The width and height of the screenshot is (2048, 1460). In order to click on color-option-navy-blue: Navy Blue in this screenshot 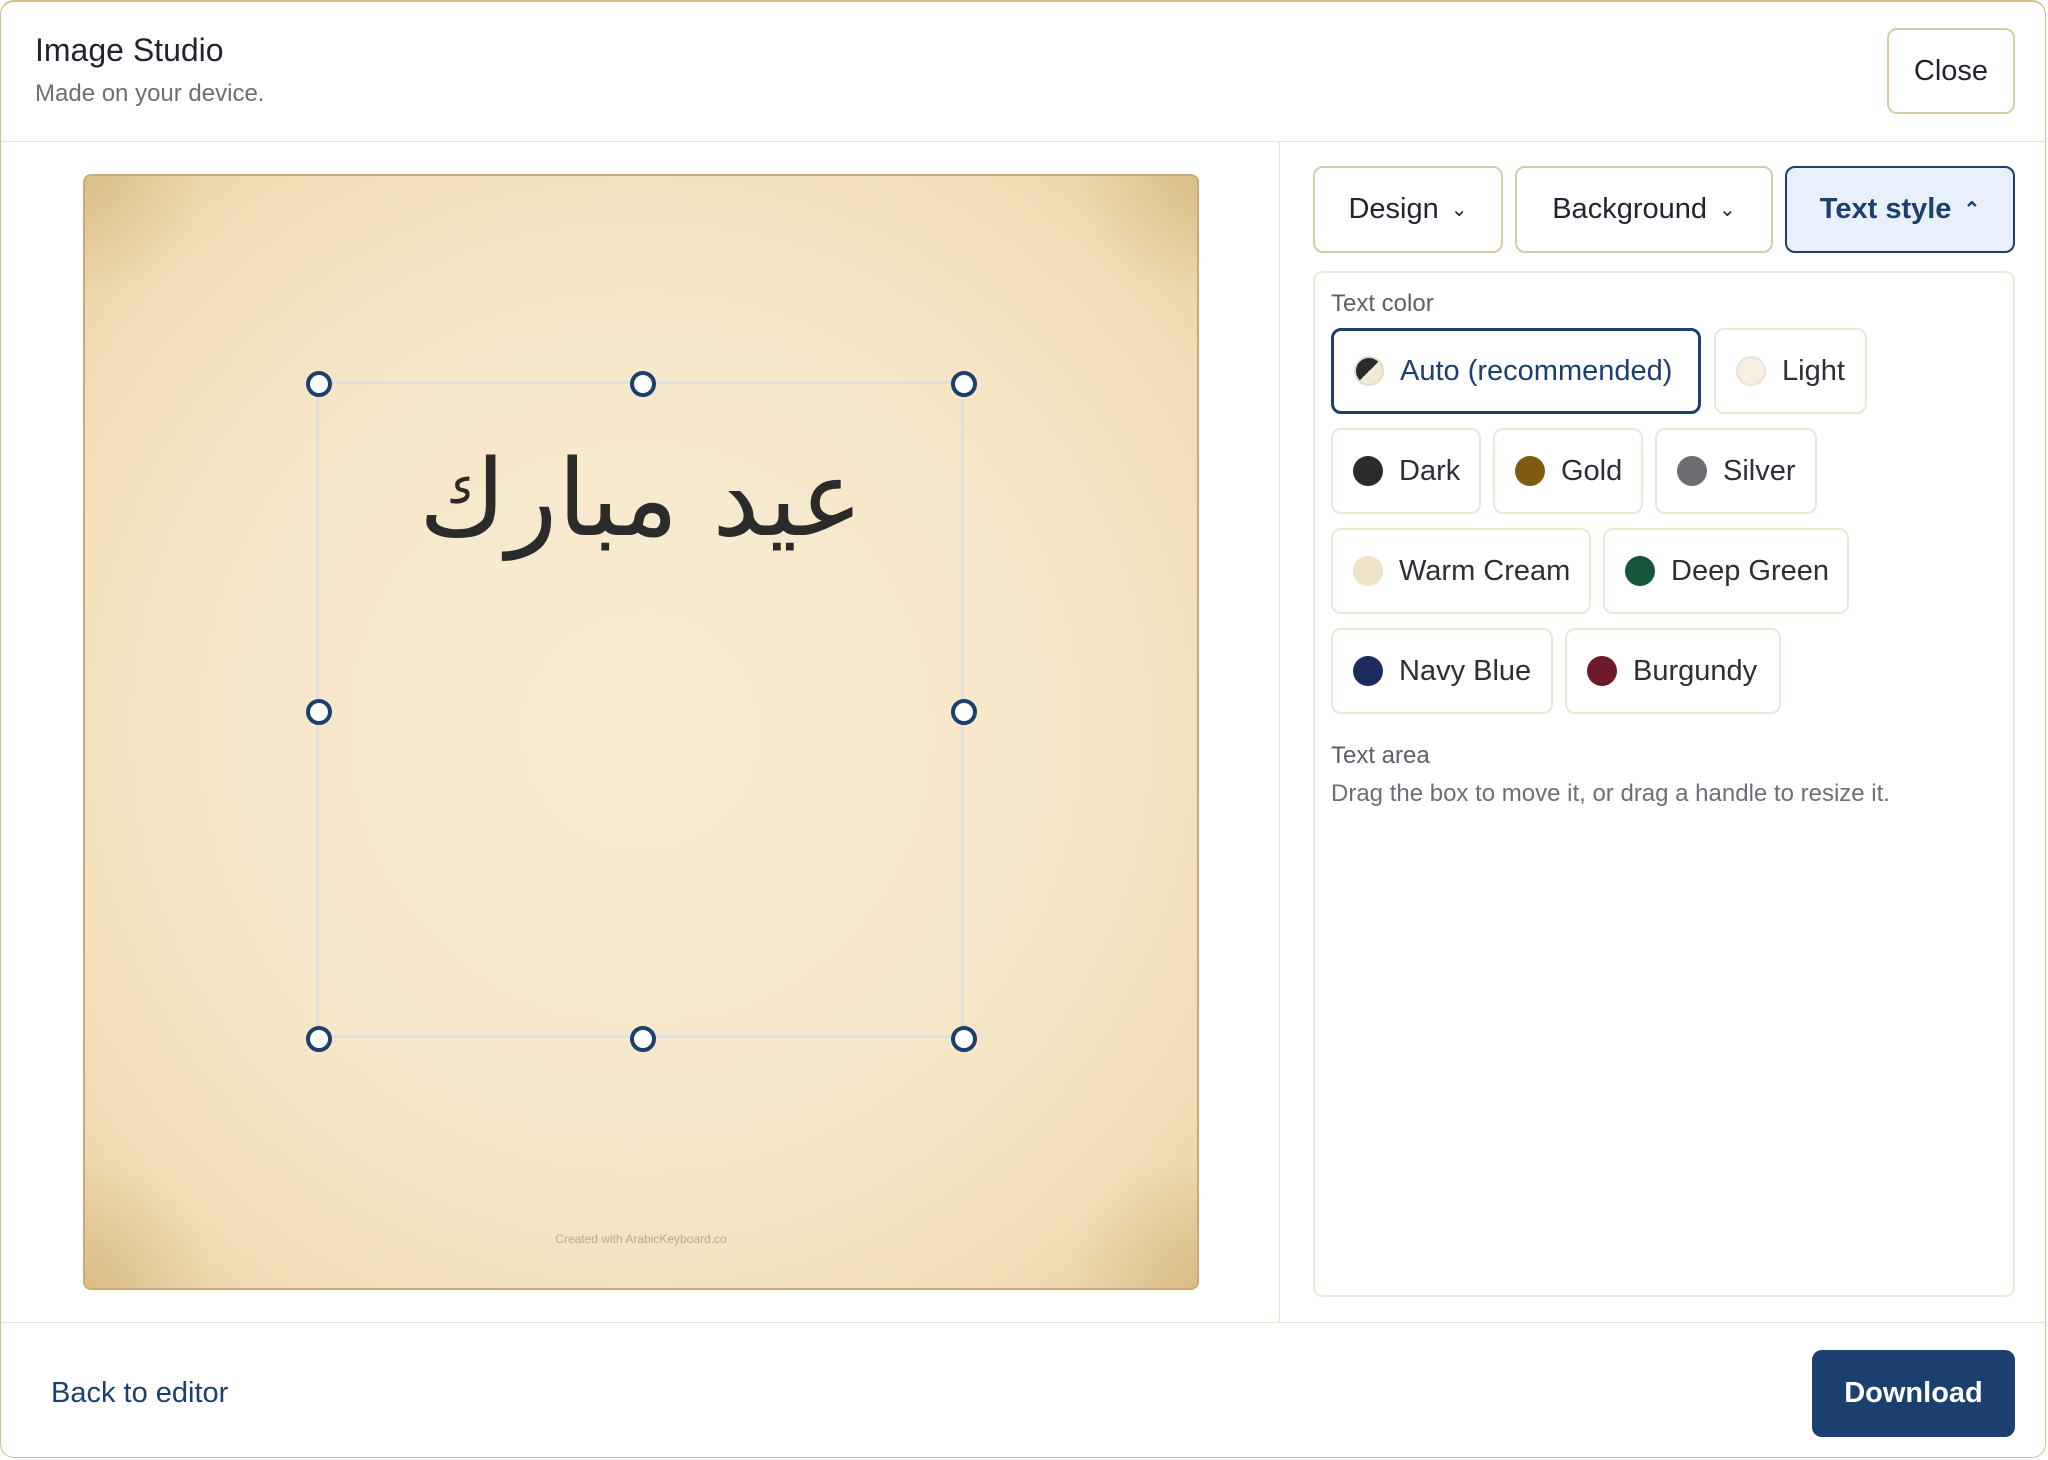, I will do `click(1442, 671)`.